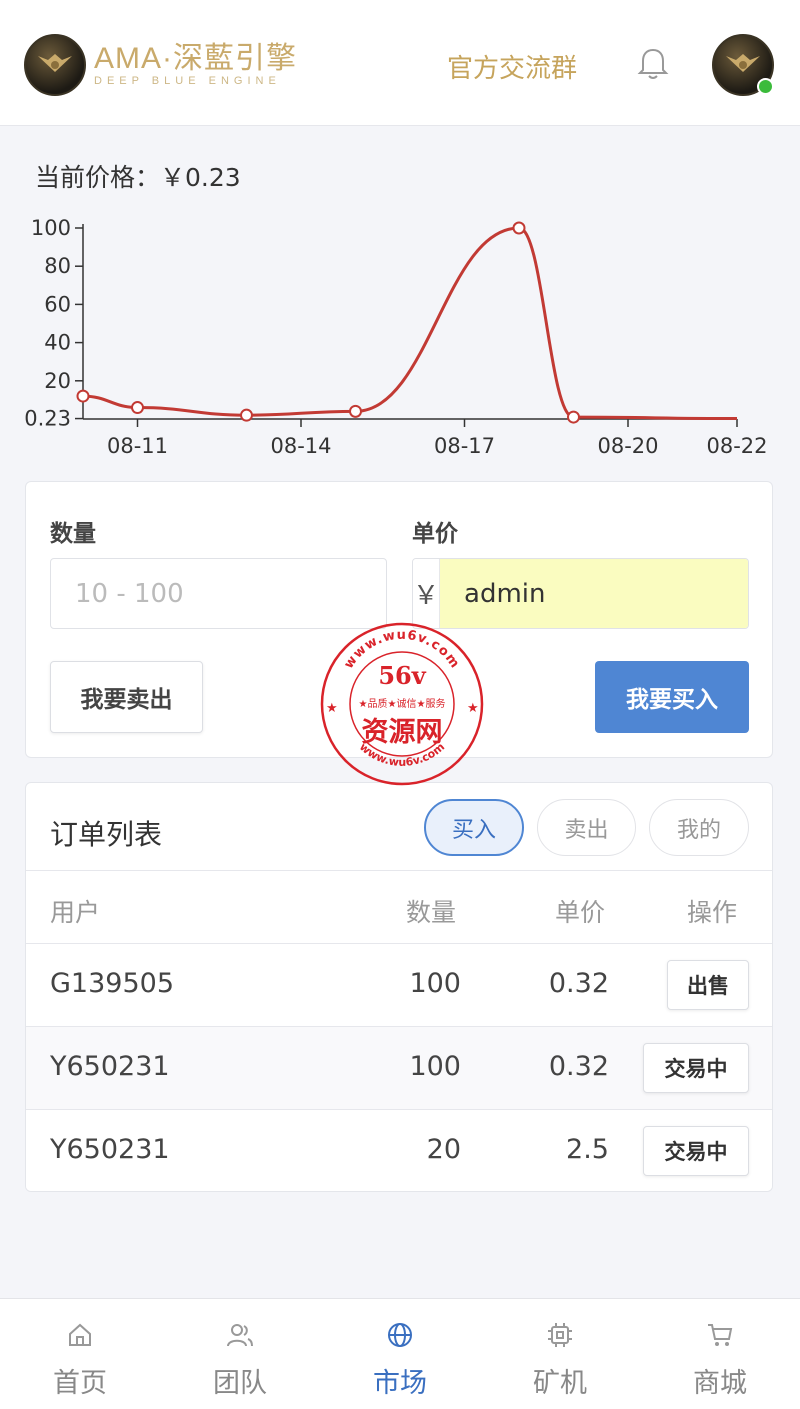 The image size is (800, 1409). What do you see at coordinates (653, 64) in the screenshot?
I see `bell-icon` at bounding box center [653, 64].